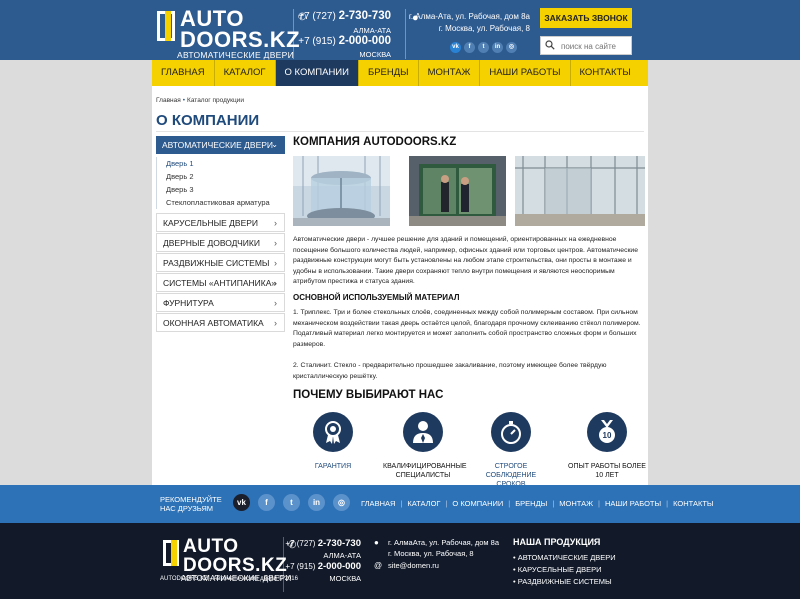  Describe the element at coordinates (564, 570) in the screenshot. I see `product-link: • КАРУСЕЛЬНЫЕ ДВЕРИ` at that location.